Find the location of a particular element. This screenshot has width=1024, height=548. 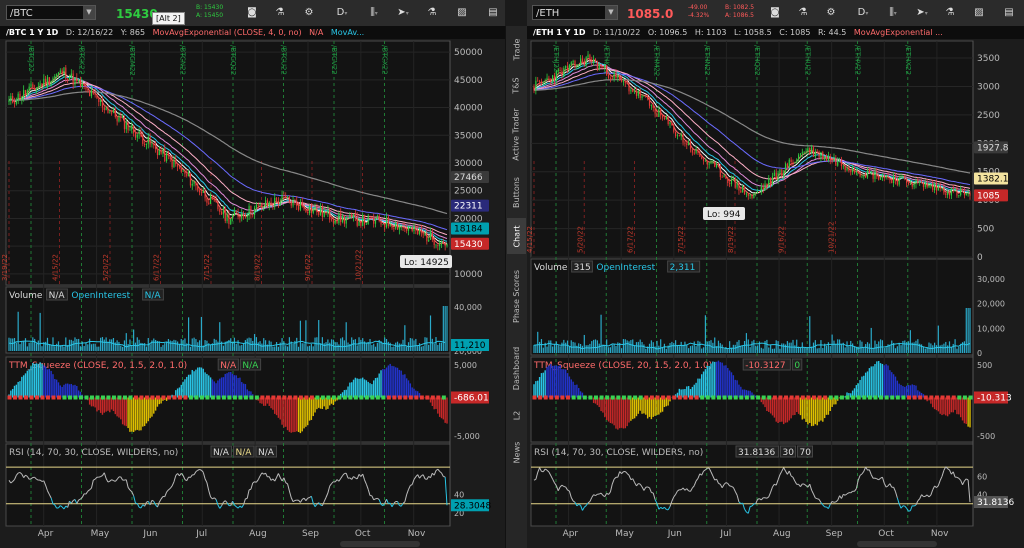

tab-dashboard: Dashboard is located at coordinates (516, 368).